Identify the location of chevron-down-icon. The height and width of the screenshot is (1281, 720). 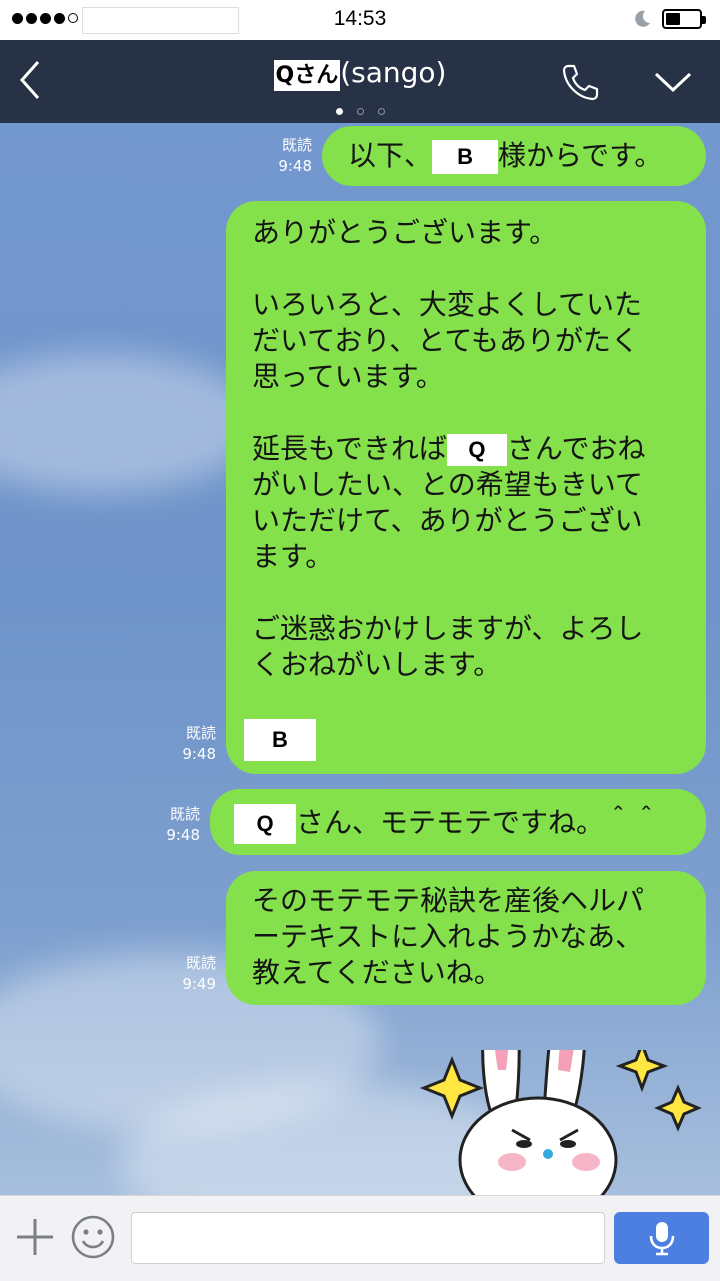
(673, 82).